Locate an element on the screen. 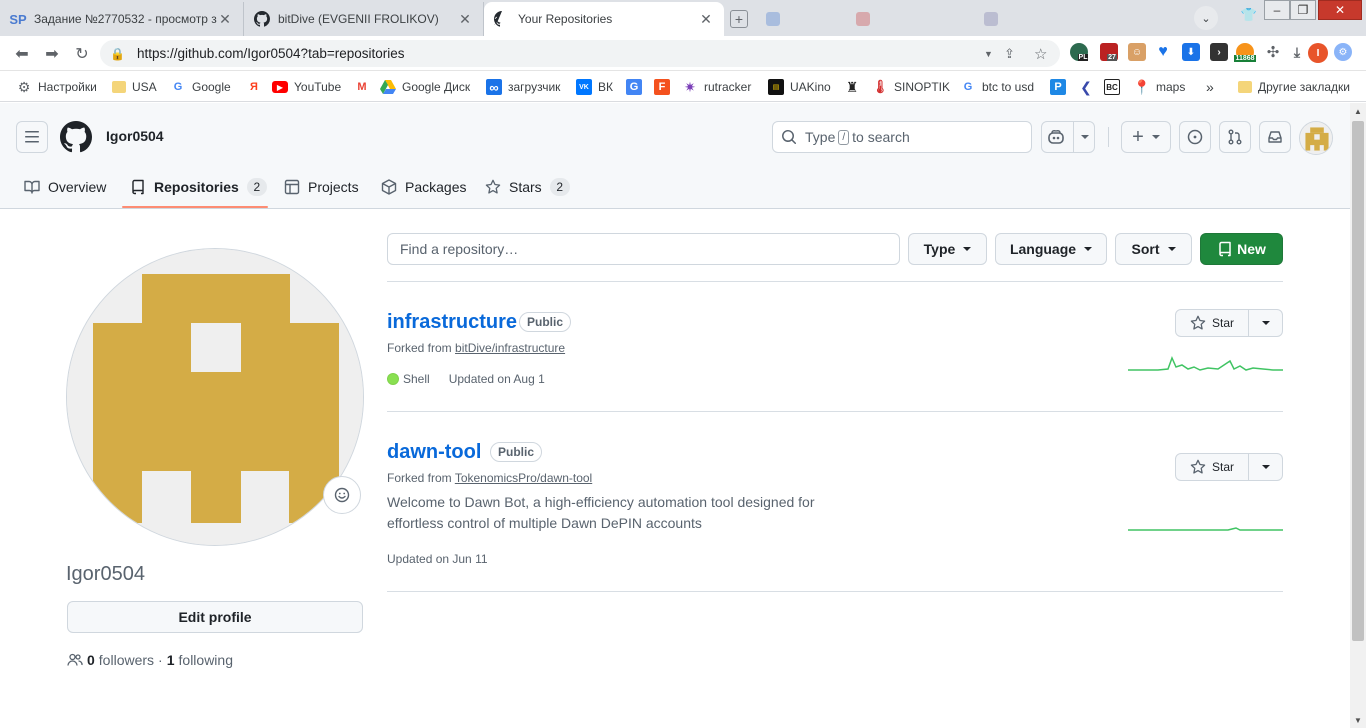  tab-overview: Overview is located at coordinates (65, 186).